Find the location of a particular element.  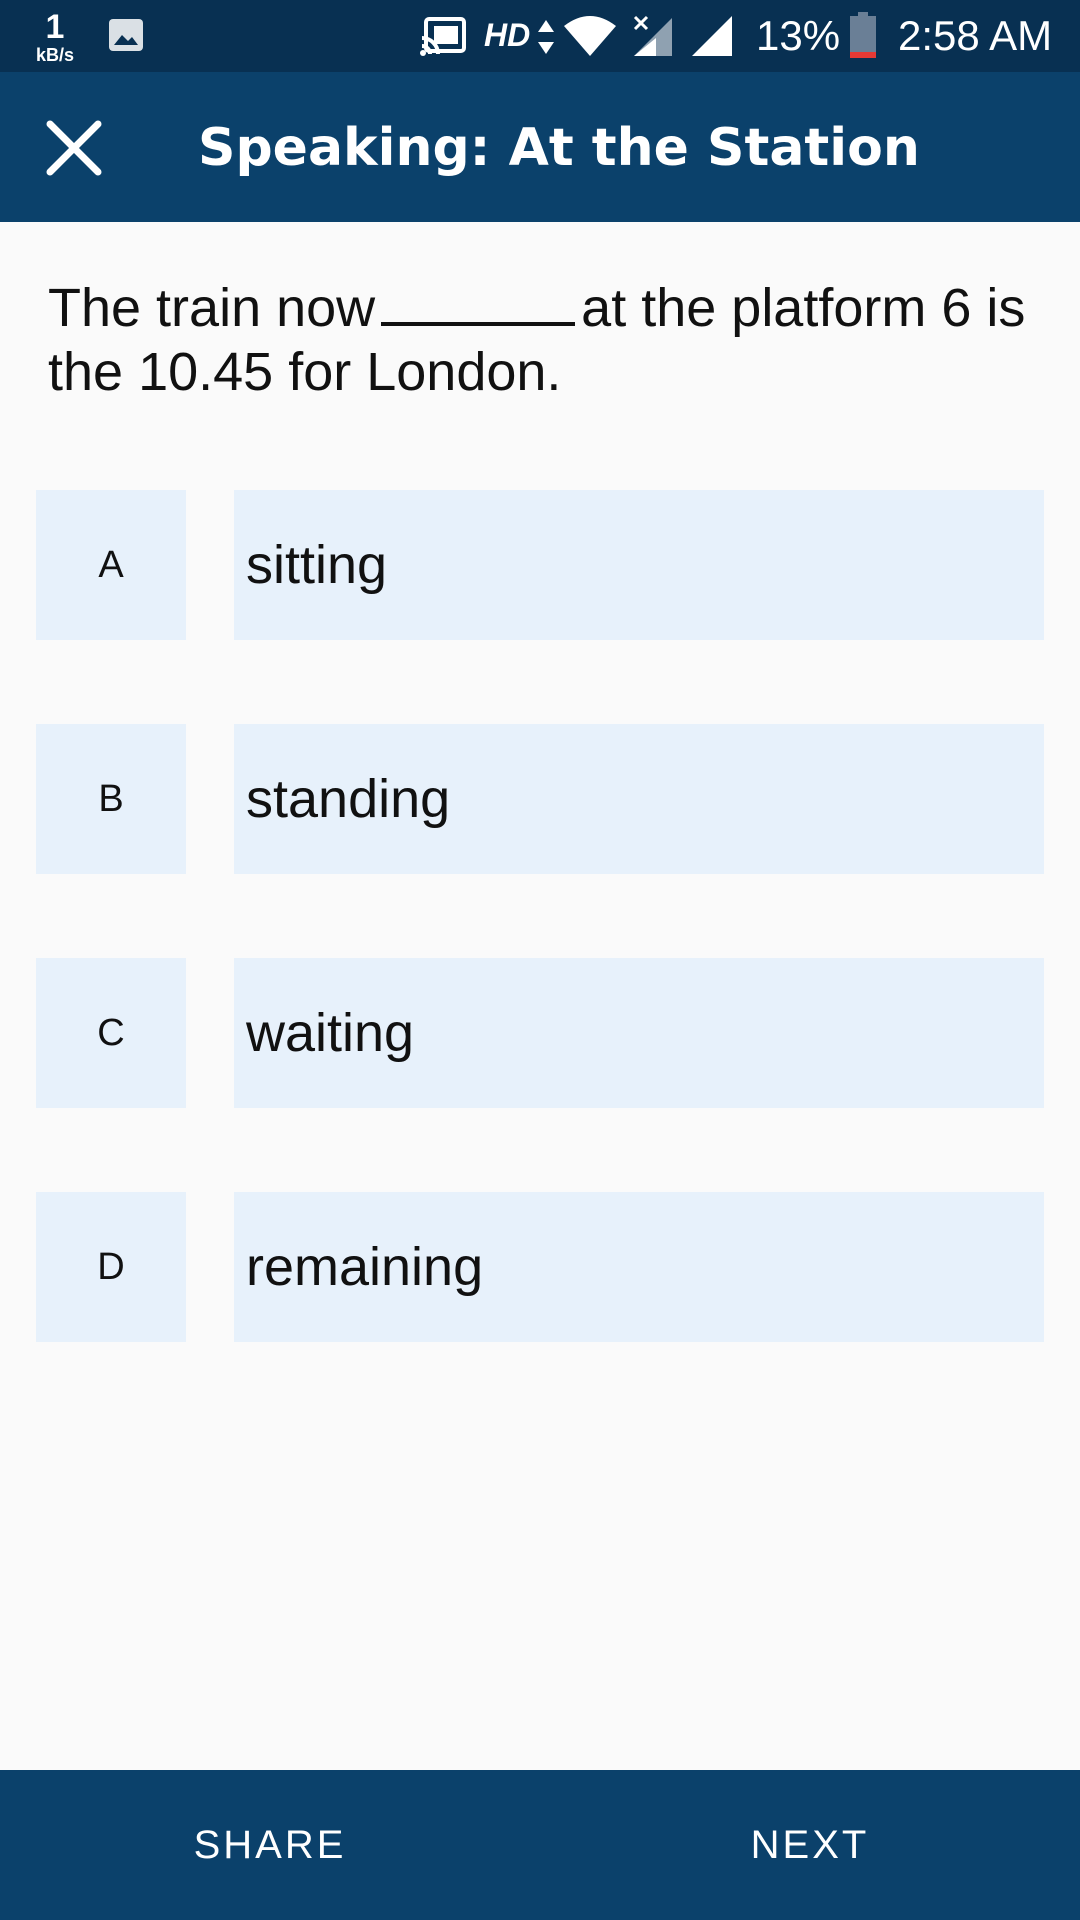

network-speed-unit: kB/s is located at coordinates (55, 55).